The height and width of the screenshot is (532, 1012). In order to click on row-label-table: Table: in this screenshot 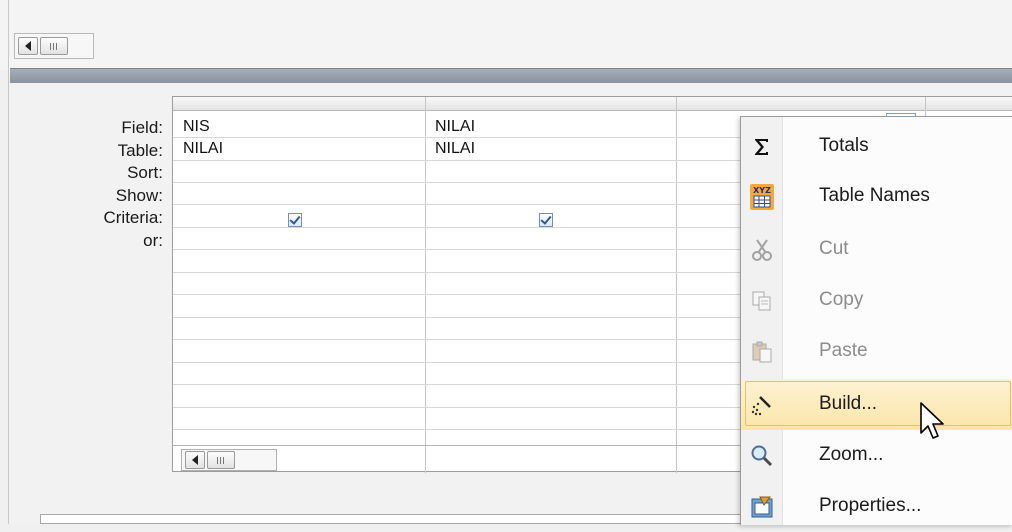, I will do `click(140, 150)`.